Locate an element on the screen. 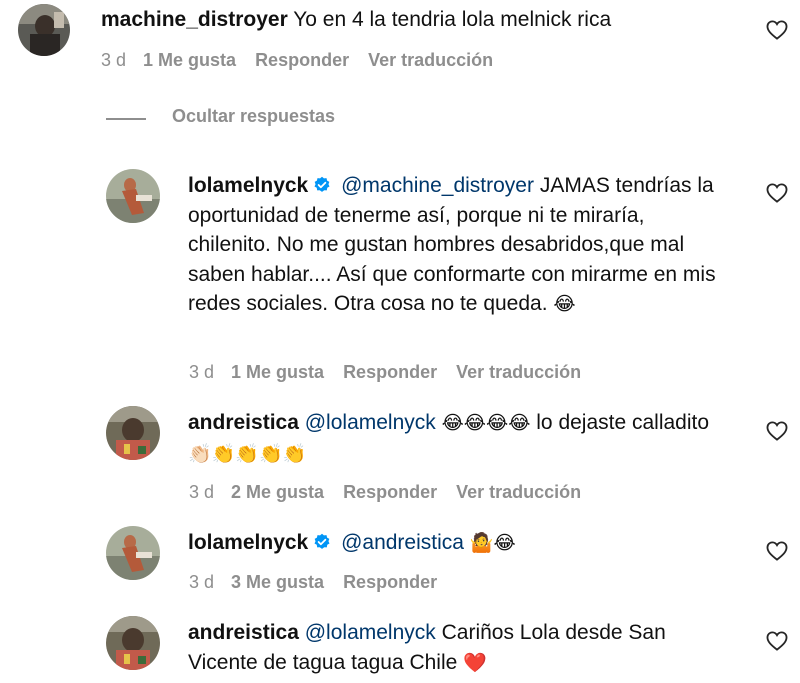 The width and height of the screenshot is (800, 683). emoji-laughing: 😂 is located at coordinates (564, 304).